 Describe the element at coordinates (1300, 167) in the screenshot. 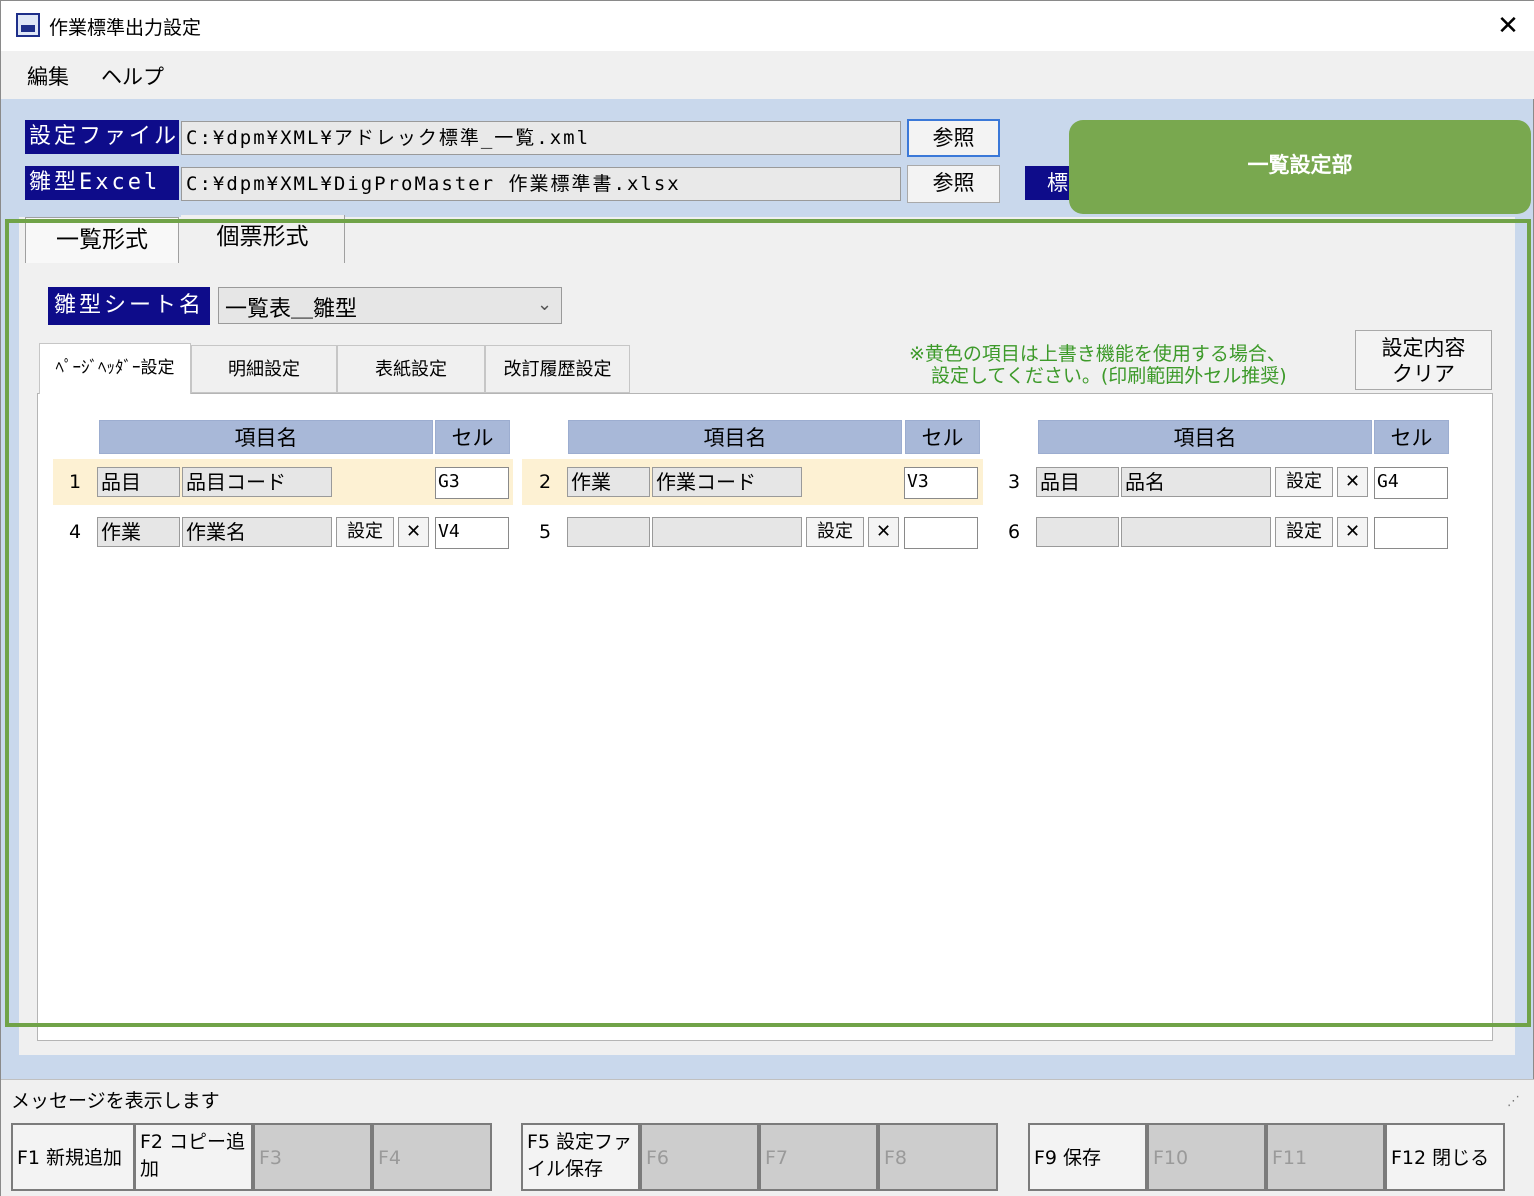

I see `list-settings-callout: 一覧設定部` at that location.